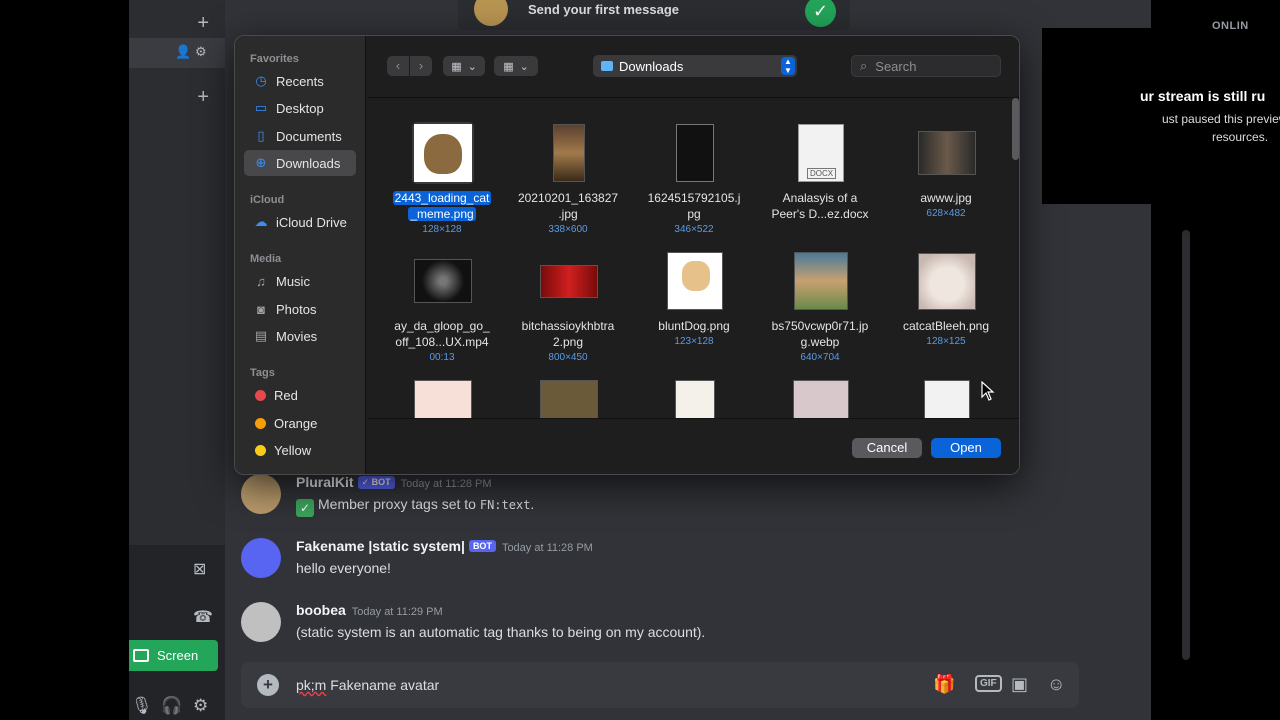 The height and width of the screenshot is (720, 1280). I want to click on file-thumbnail: DOCX, so click(821, 153).